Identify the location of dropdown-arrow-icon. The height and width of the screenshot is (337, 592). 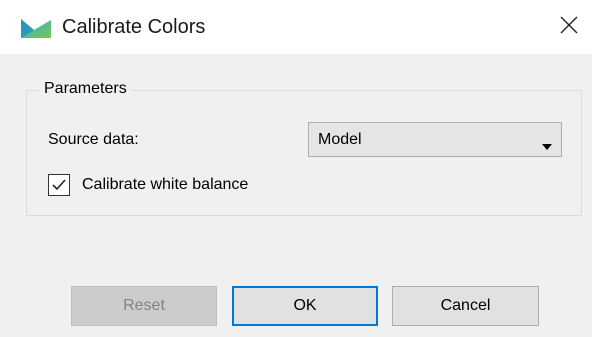
(547, 143).